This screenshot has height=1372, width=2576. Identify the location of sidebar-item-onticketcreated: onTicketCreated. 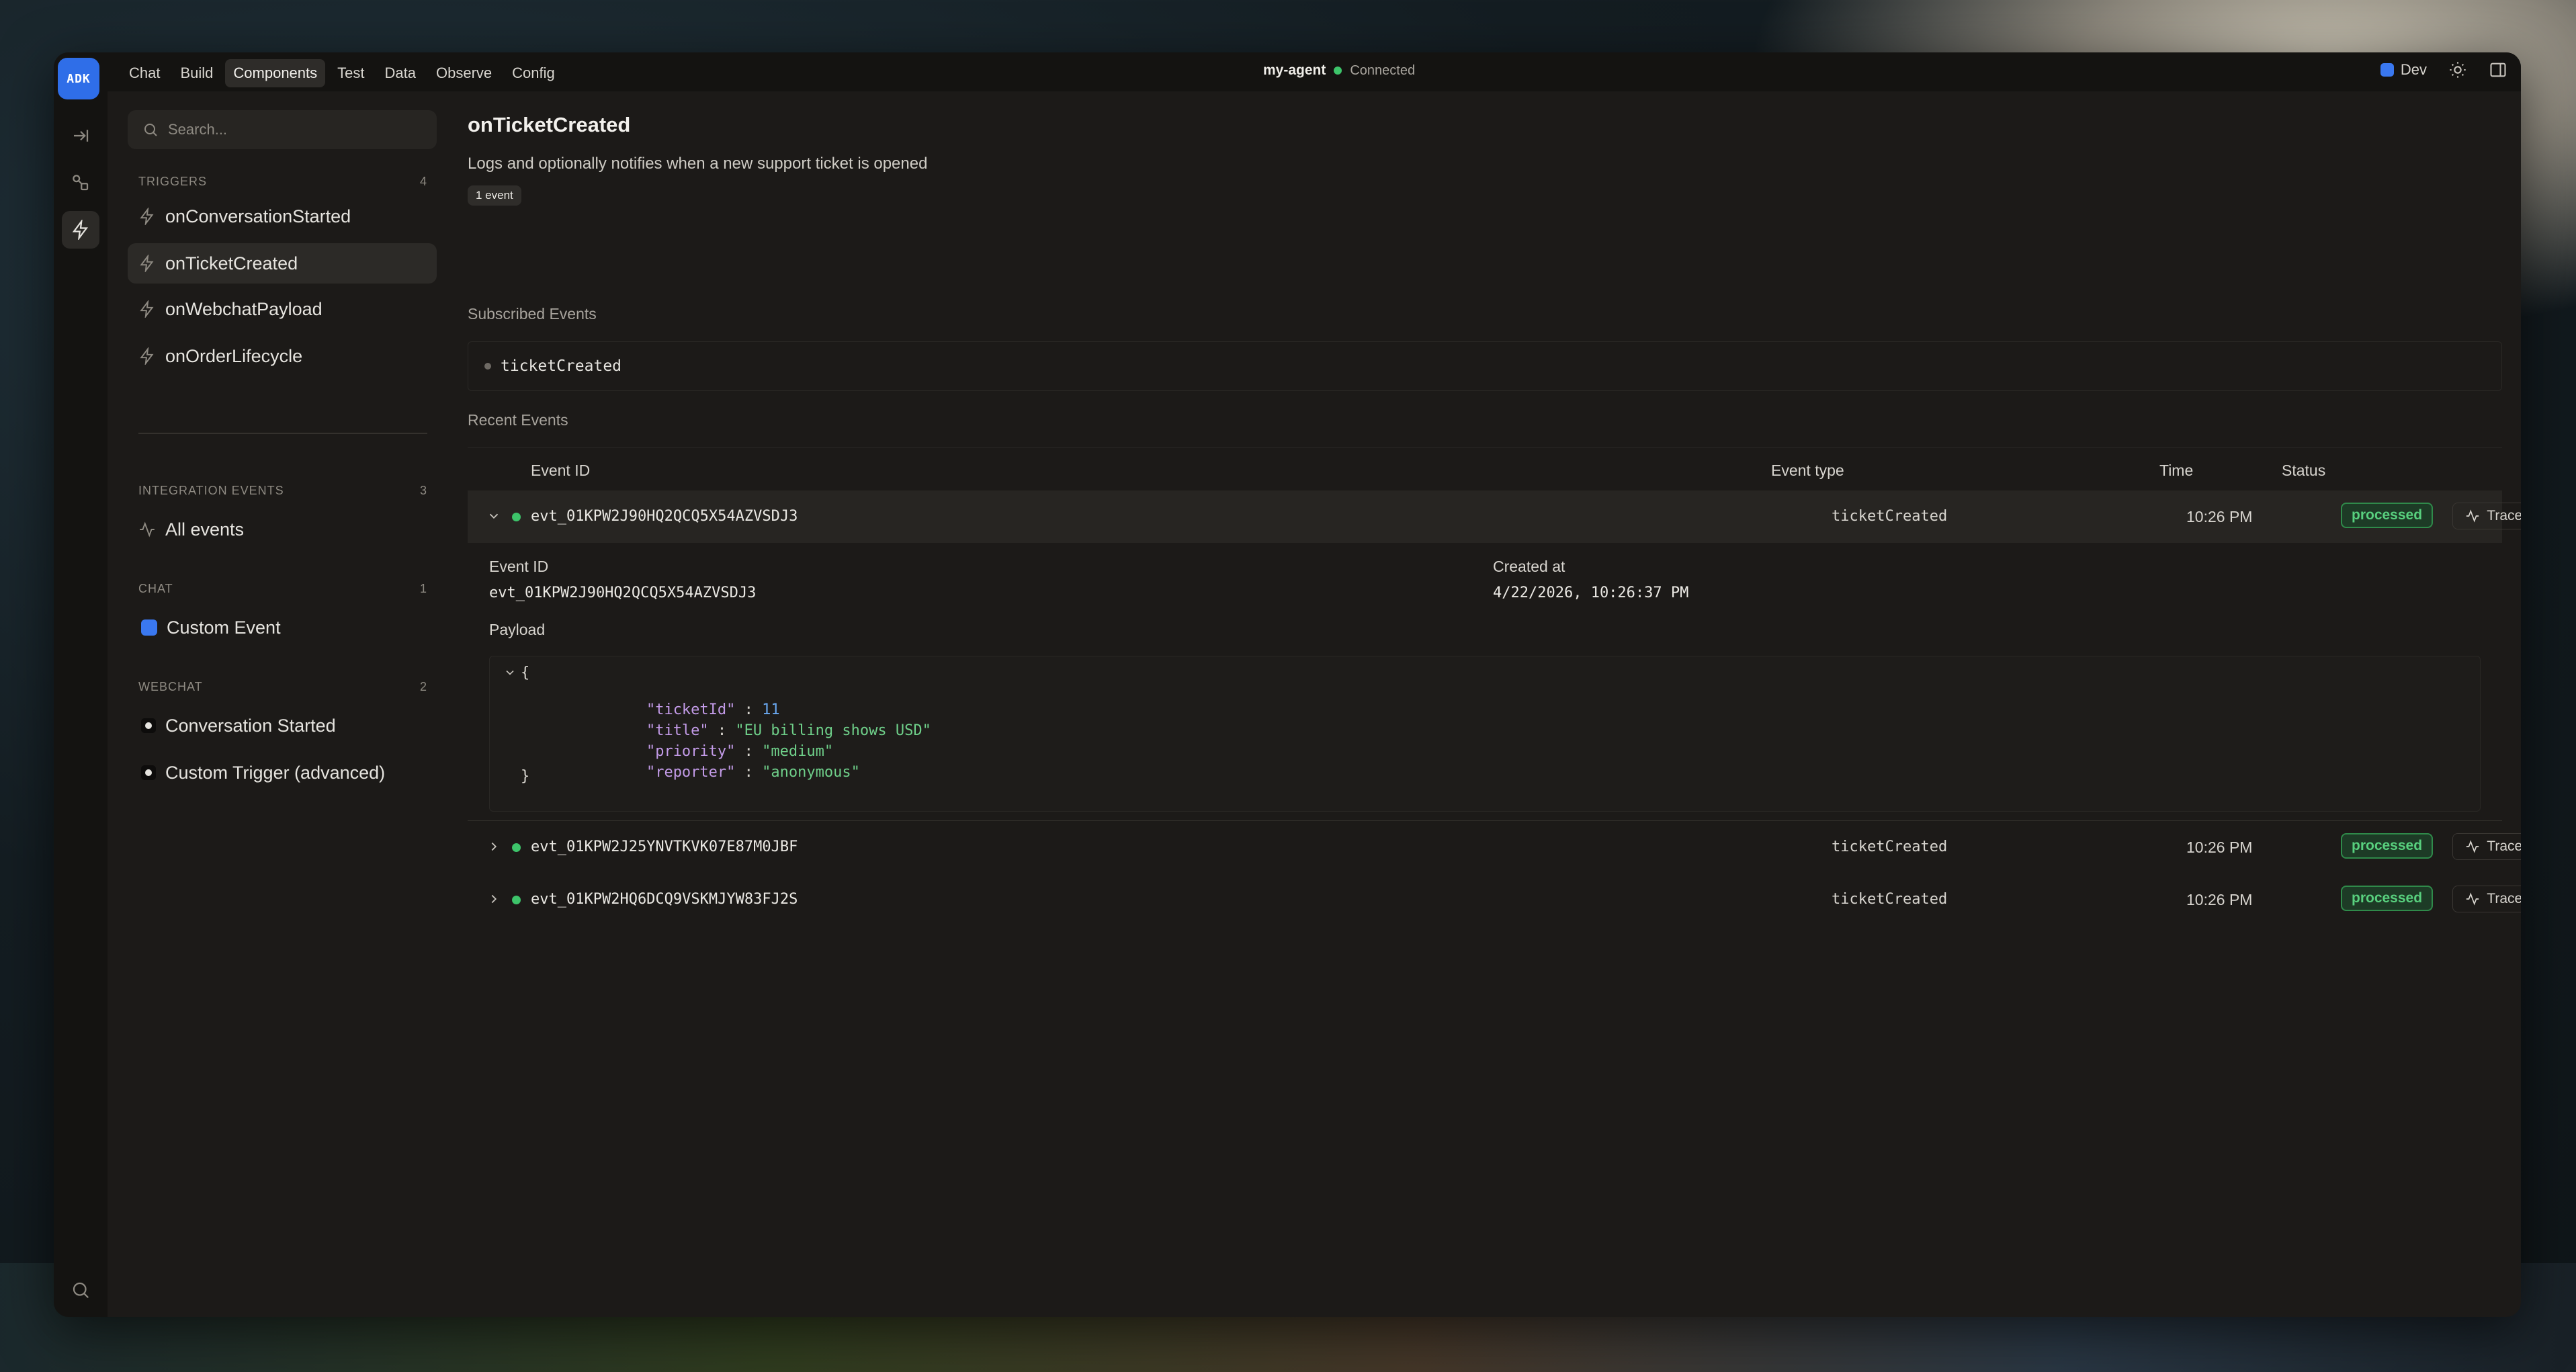
(282, 263).